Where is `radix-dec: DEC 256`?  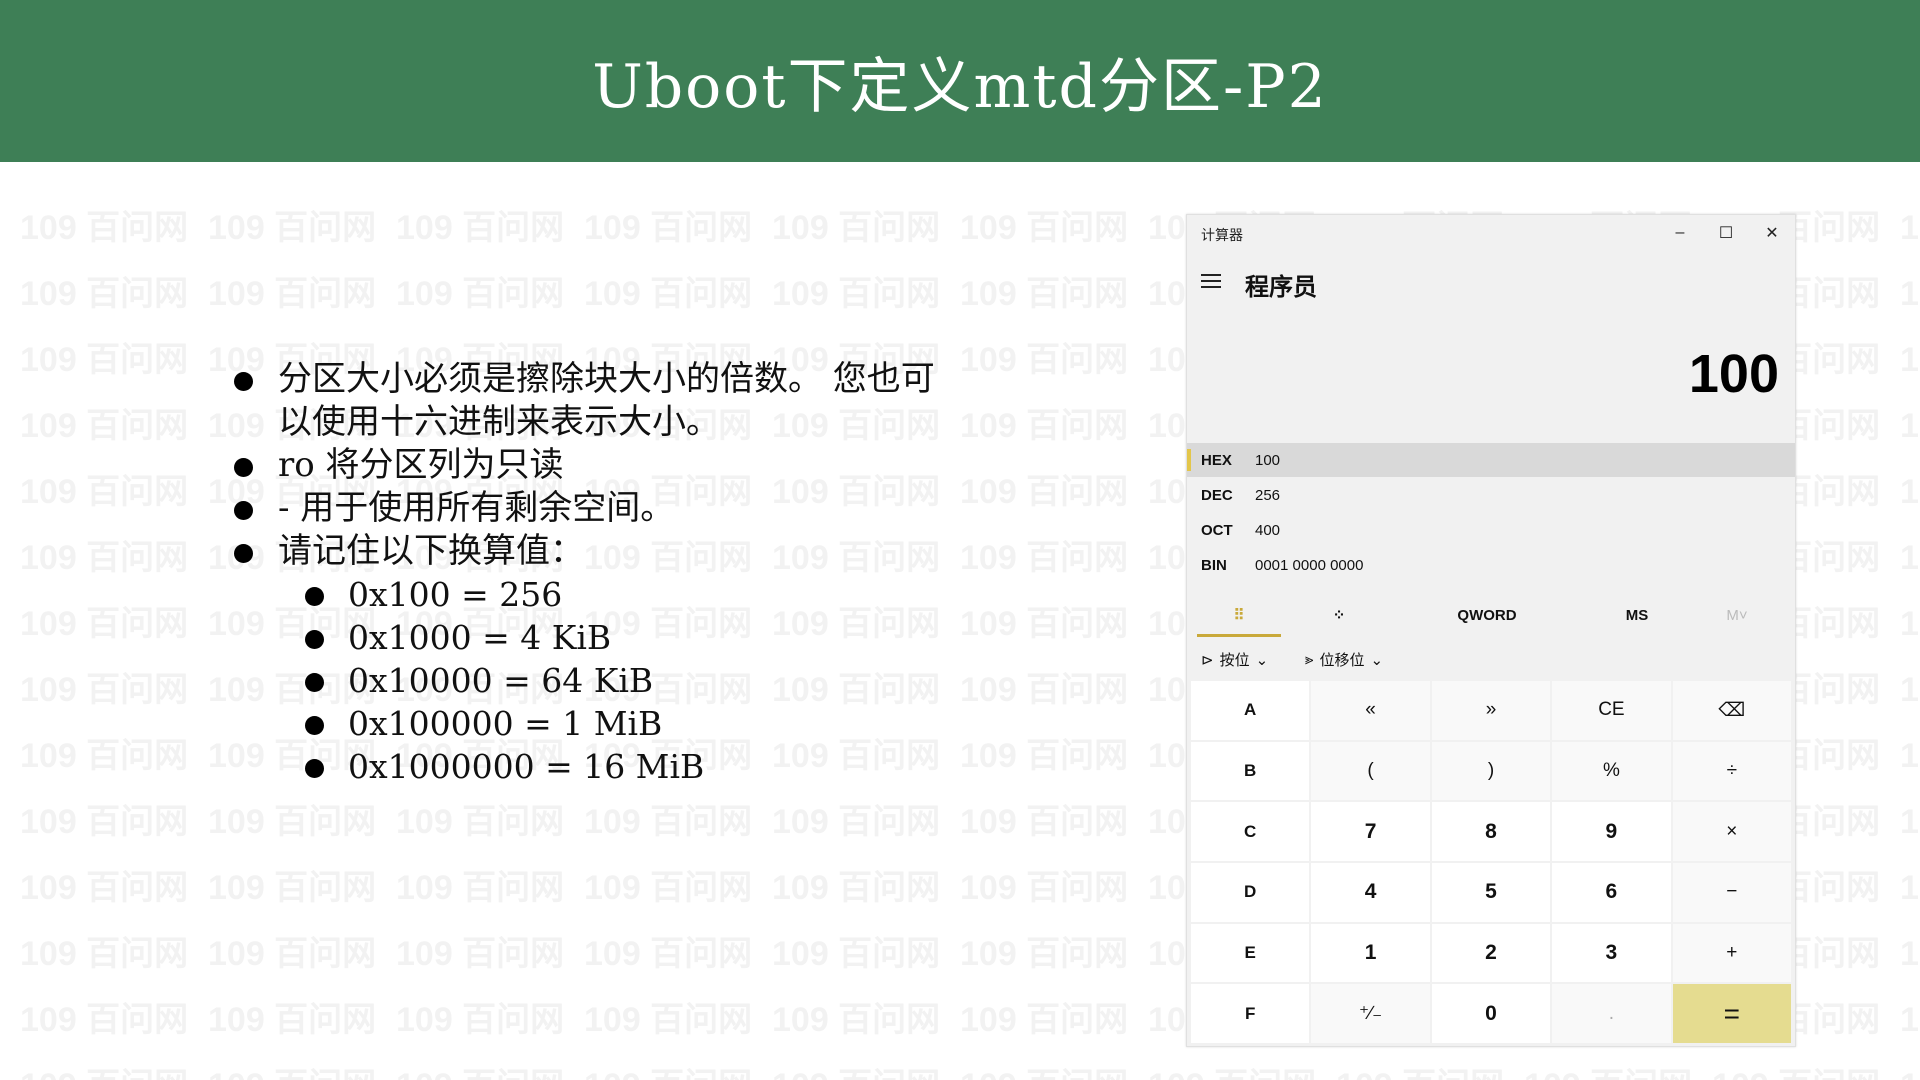 radix-dec: DEC 256 is located at coordinates (1491, 495).